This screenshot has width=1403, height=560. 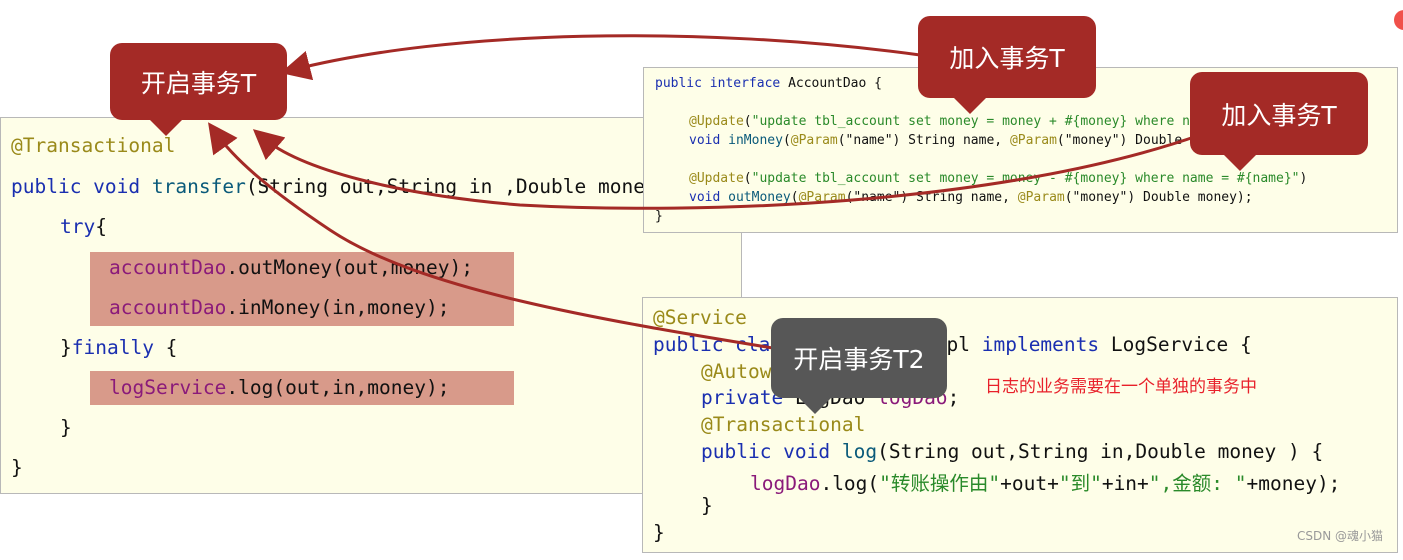 What do you see at coordinates (119, 347) in the screenshot?
I see `code-line: }finally {` at bounding box center [119, 347].